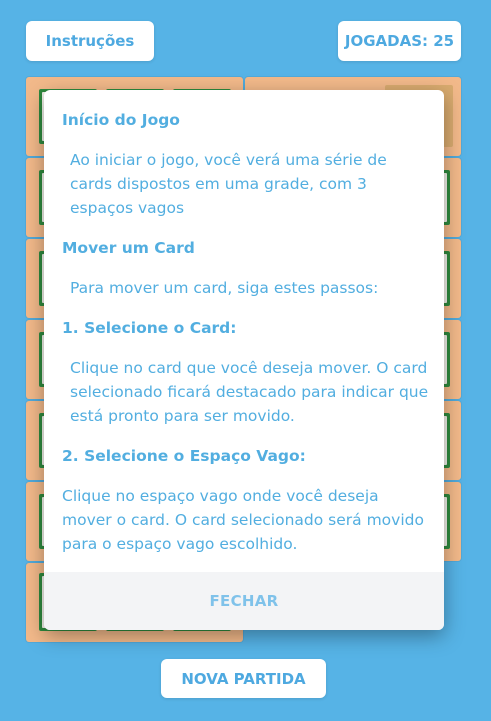  What do you see at coordinates (149, 328) in the screenshot?
I see `step-1-title: 1. Selecione o Card:` at bounding box center [149, 328].